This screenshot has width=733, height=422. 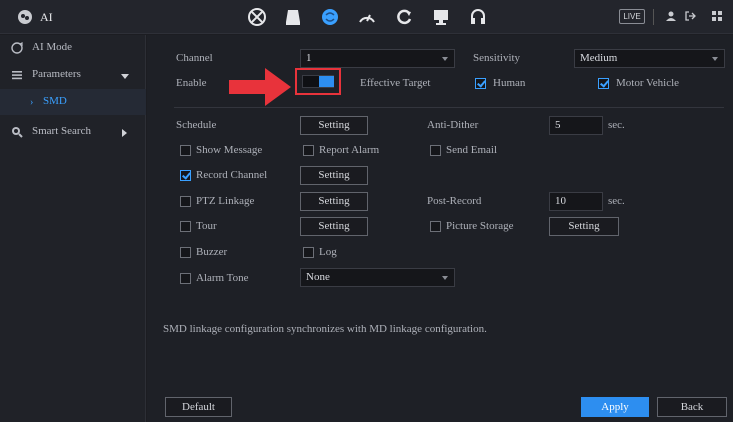 I want to click on buzzer-label: Buzzer, so click(x=212, y=252).